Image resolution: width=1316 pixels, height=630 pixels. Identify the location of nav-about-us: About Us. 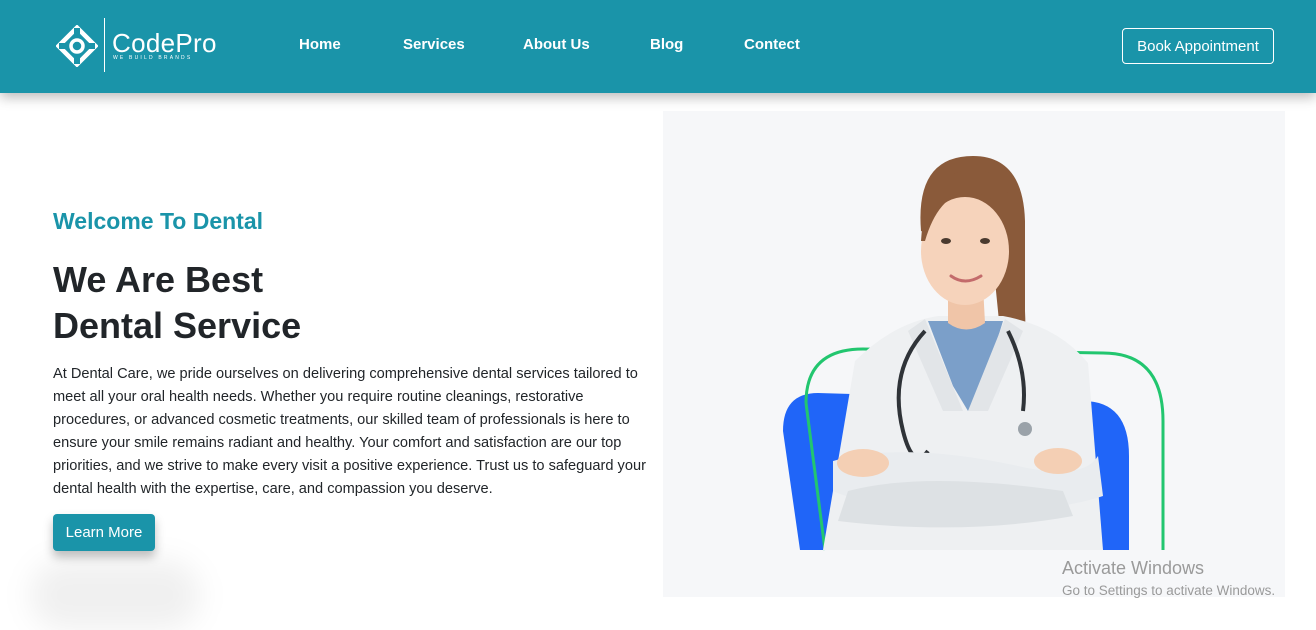
(556, 44).